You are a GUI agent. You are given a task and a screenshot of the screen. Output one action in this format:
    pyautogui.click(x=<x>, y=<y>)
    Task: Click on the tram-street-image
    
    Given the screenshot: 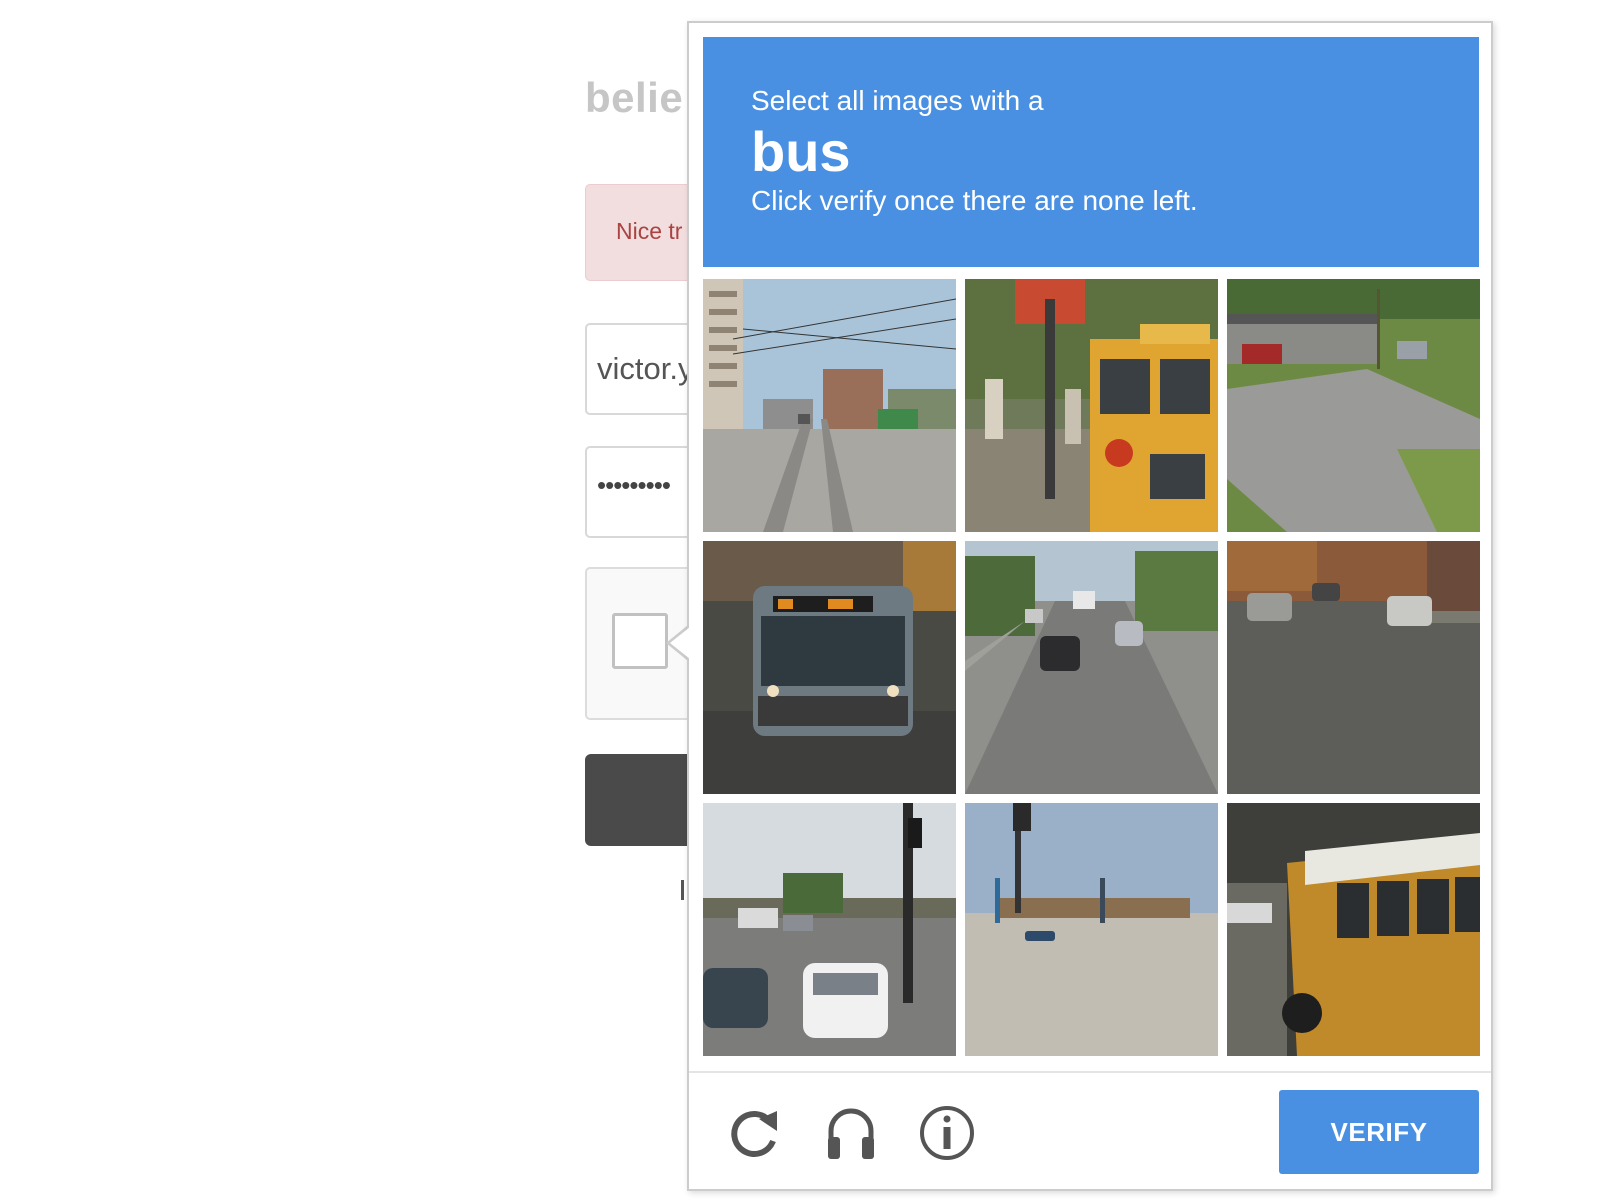 What is the action you would take?
    pyautogui.click(x=829, y=405)
    